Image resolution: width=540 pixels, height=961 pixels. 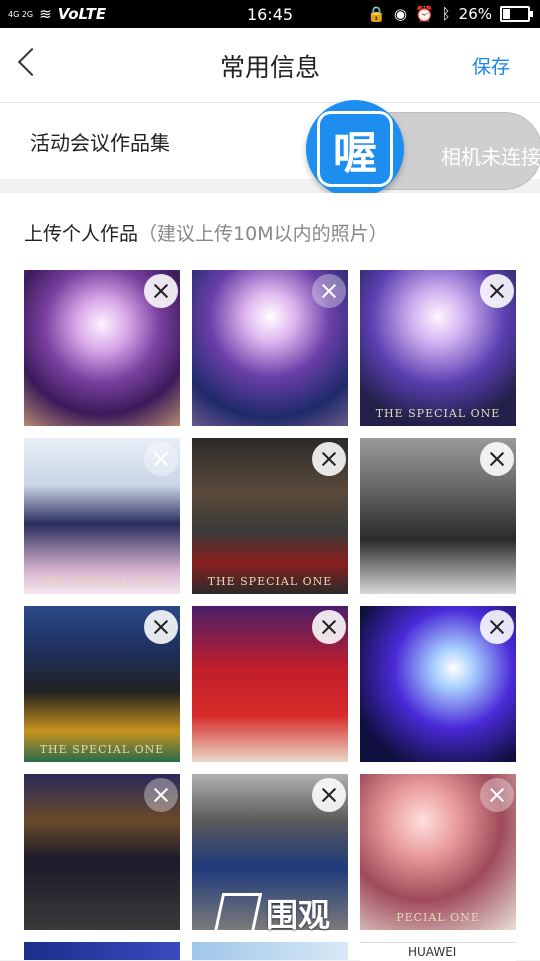 What do you see at coordinates (490, 157) in the screenshot?
I see `camera-status-text: 相机未连接` at bounding box center [490, 157].